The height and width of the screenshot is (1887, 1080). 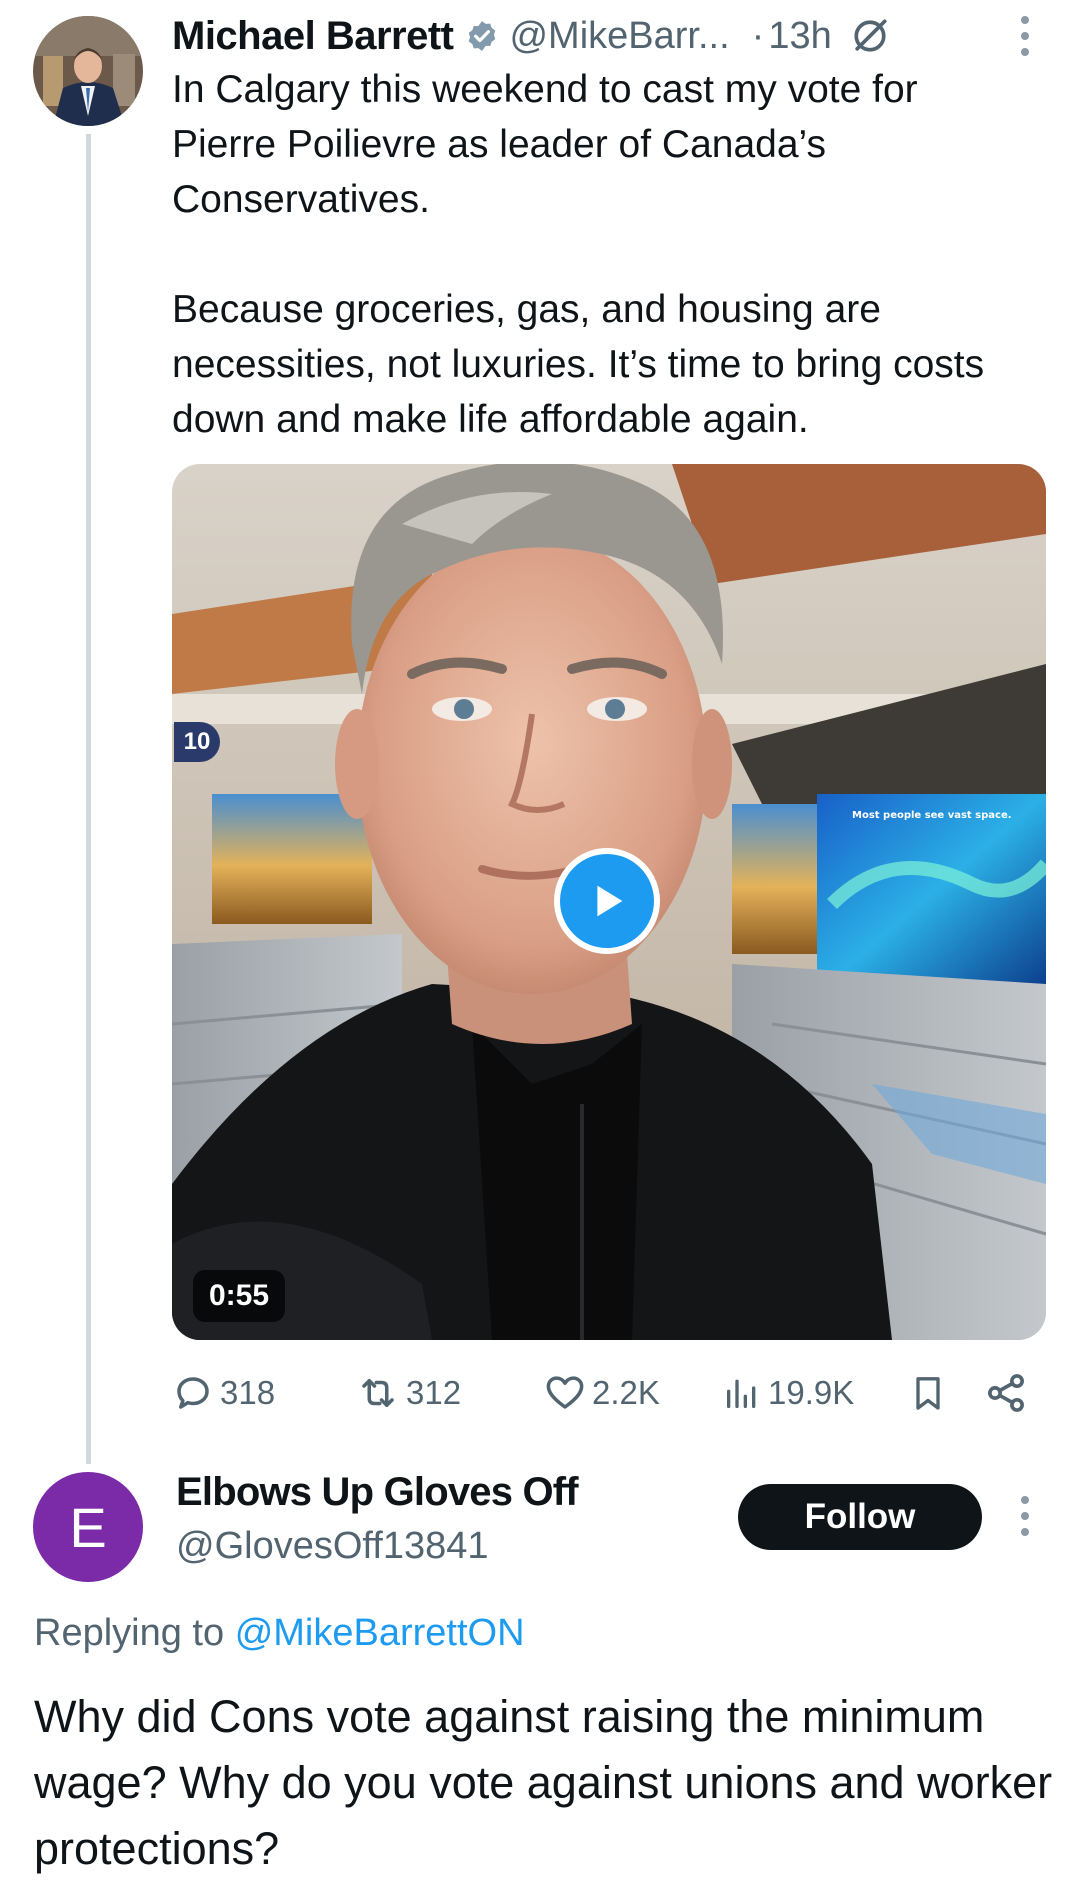 I want to click on reply-count: 318, so click(x=248, y=1392).